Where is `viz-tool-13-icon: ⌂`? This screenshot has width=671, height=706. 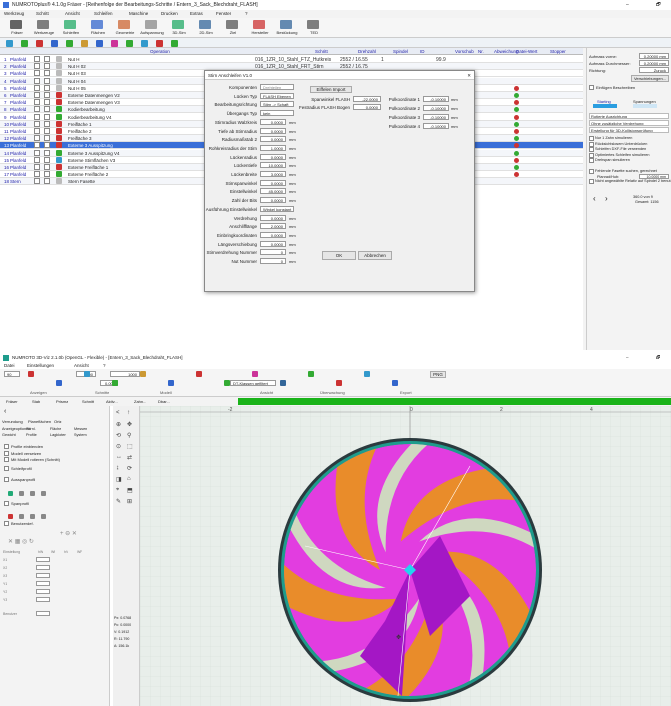
viz-tool-13-icon: ⌂ is located at coordinates (129, 479).